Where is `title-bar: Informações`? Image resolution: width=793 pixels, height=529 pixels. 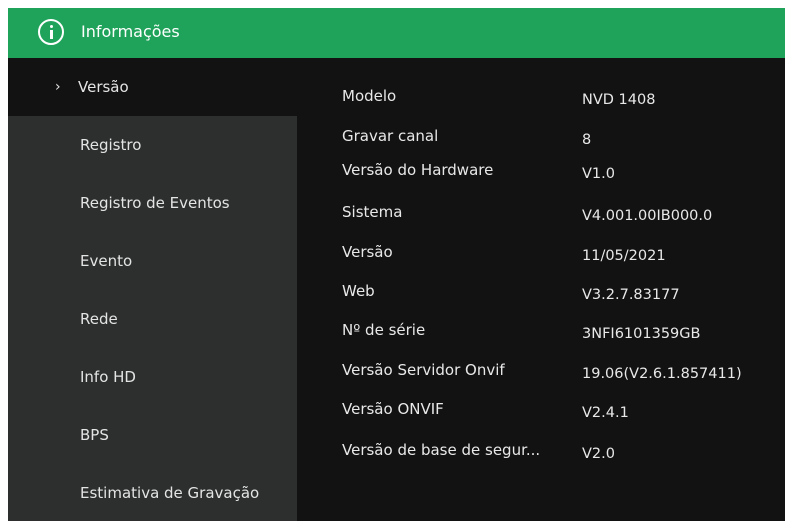 title-bar: Informações is located at coordinates (396, 33).